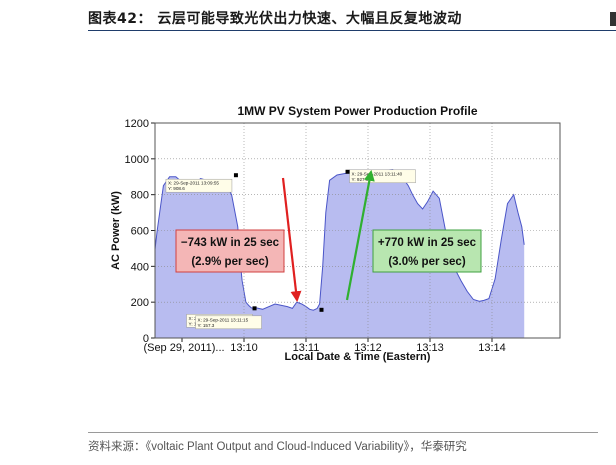  What do you see at coordinates (377, 173) in the screenshot?
I see `datatip-x: X: 29-Sep-2011 13:11:40` at bounding box center [377, 173].